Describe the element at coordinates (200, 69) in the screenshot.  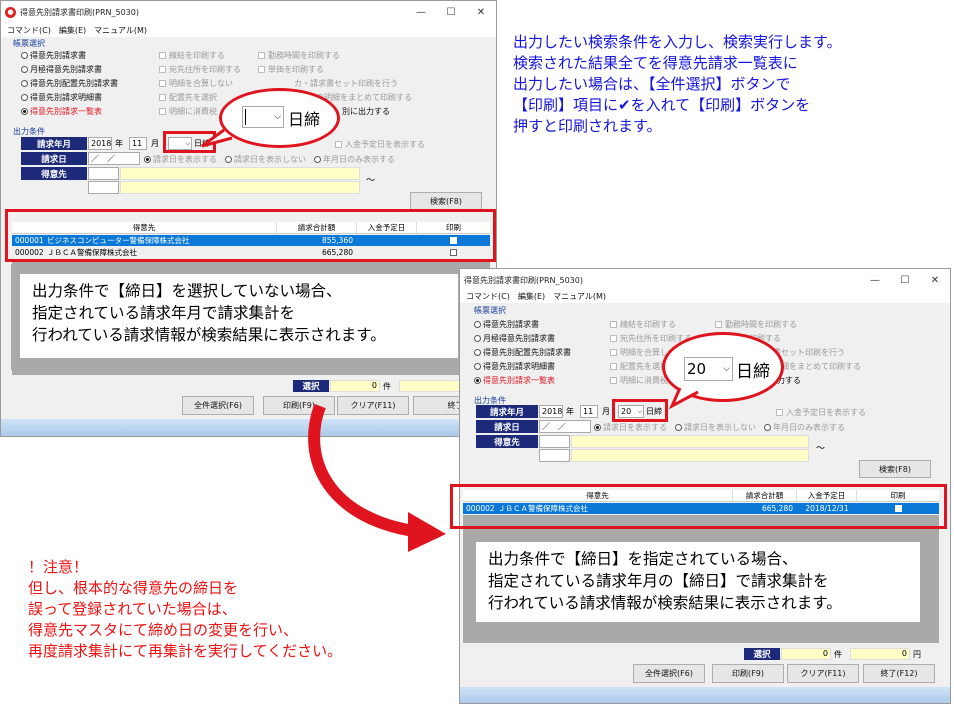
I see `check-2: 宛先住所を印刷する` at that location.